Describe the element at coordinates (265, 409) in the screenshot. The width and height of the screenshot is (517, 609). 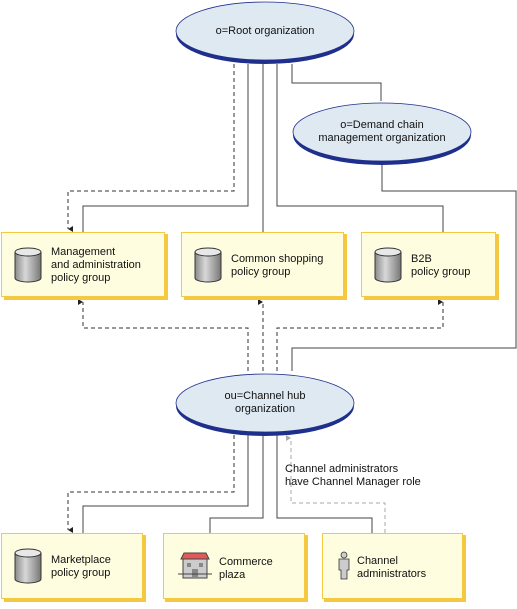
I see `node-hub-label-2: organization` at that location.